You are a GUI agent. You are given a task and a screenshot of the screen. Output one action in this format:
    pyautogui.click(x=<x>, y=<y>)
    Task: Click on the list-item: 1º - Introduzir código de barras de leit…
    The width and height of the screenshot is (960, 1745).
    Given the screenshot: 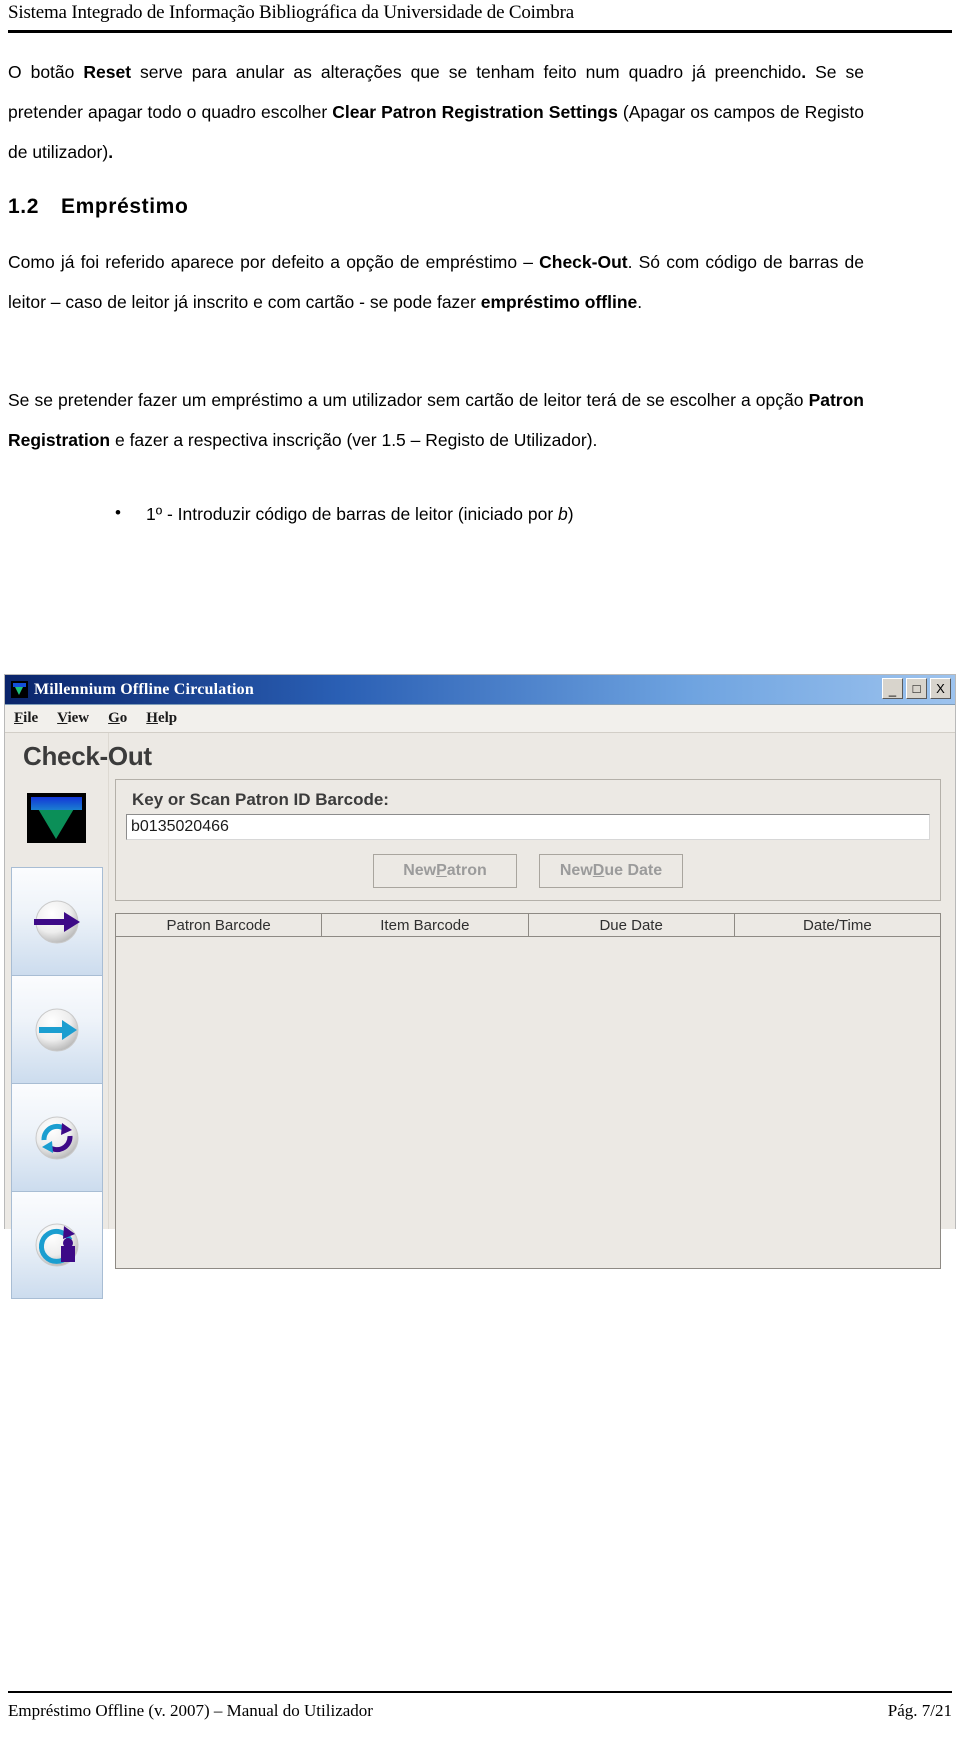 What is the action you would take?
    pyautogui.click(x=537, y=513)
    